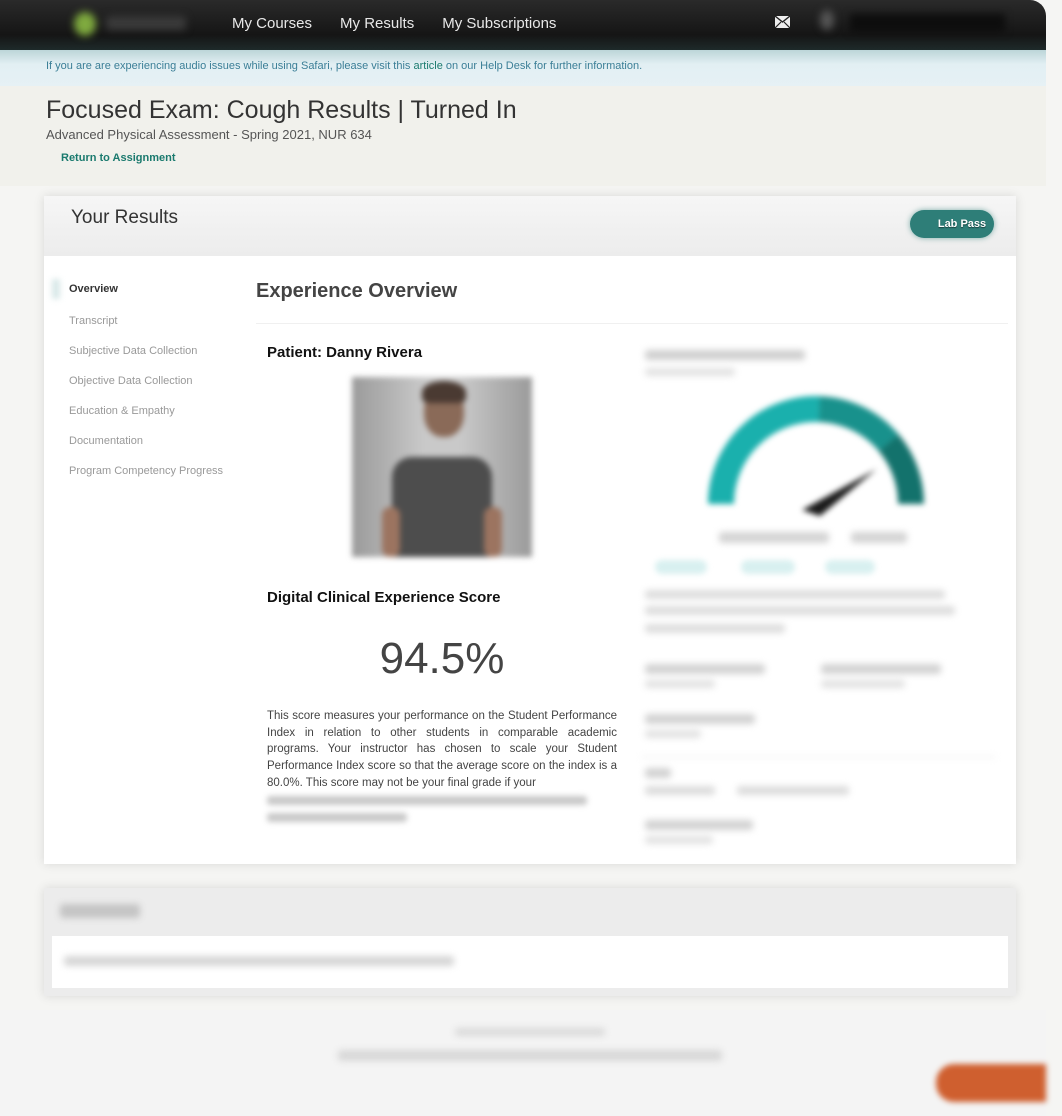 This screenshot has width=1062, height=1116. Describe the element at coordinates (149, 321) in the screenshot. I see `sidebar-item-transcript: Transcript` at that location.